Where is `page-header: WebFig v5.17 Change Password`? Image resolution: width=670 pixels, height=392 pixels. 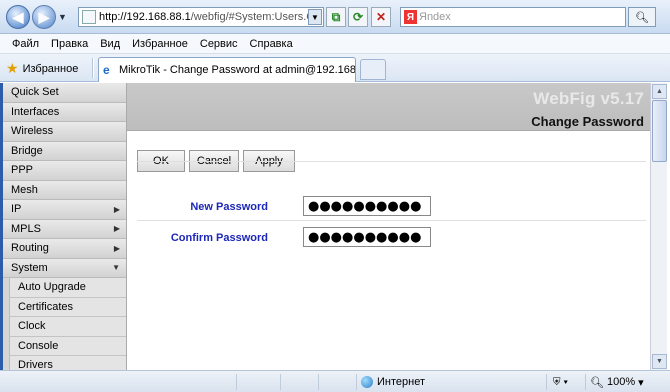
page-header: WebFig v5.17 Change Password is located at coordinates (388, 107).